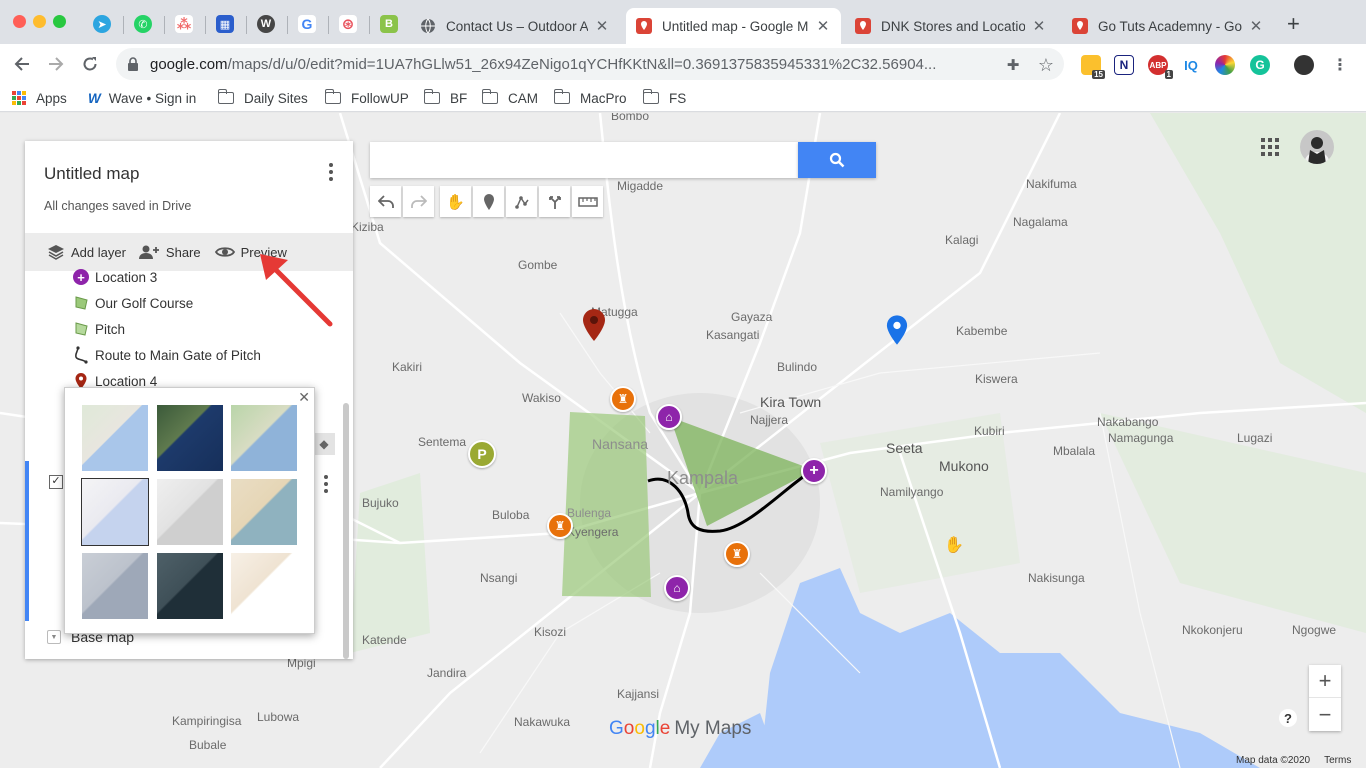  I want to click on map-place-label: Buloba, so click(511, 515).